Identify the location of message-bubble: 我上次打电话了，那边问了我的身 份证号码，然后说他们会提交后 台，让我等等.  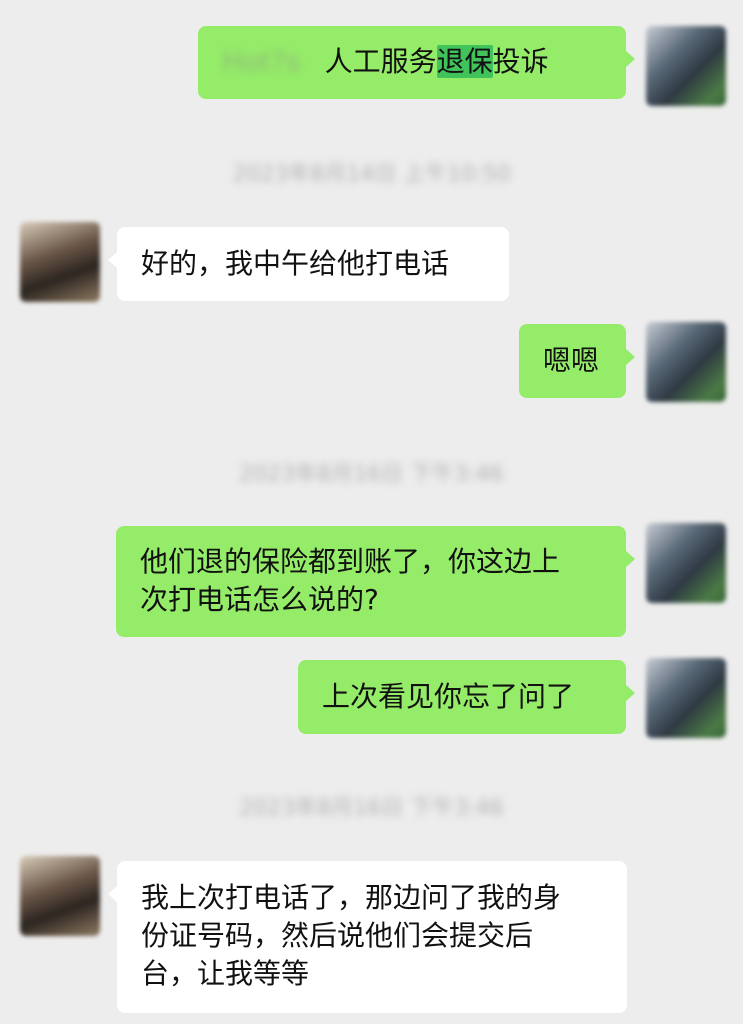
(367, 937).